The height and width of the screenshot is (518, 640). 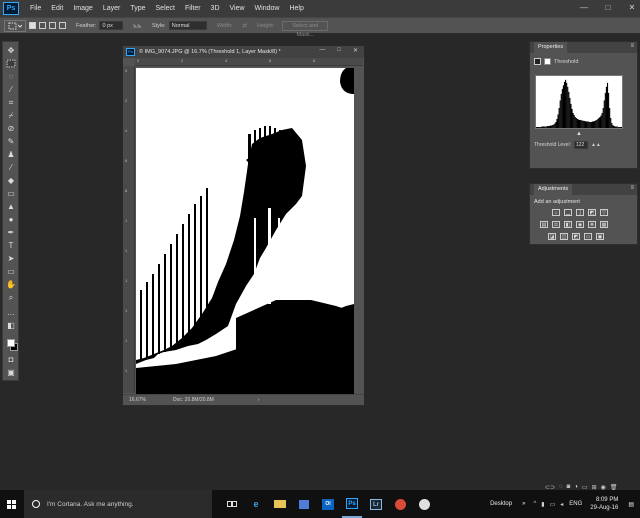 What do you see at coordinates (137, 8) in the screenshot?
I see `menu-type: Type` at bounding box center [137, 8].